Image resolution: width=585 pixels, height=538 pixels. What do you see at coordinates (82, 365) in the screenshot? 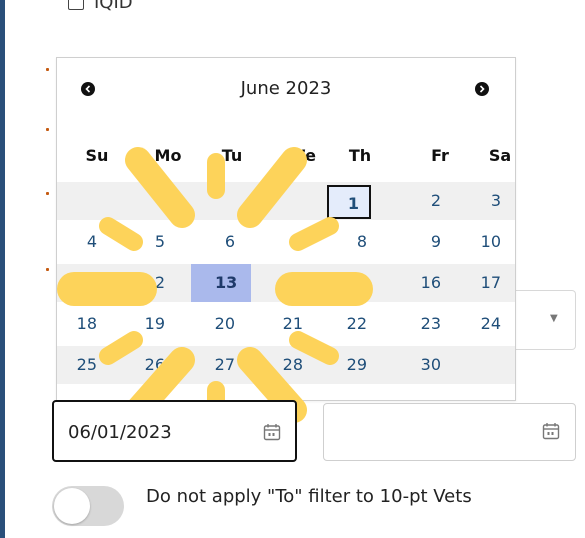
I see `calendar-day: 25` at bounding box center [82, 365].